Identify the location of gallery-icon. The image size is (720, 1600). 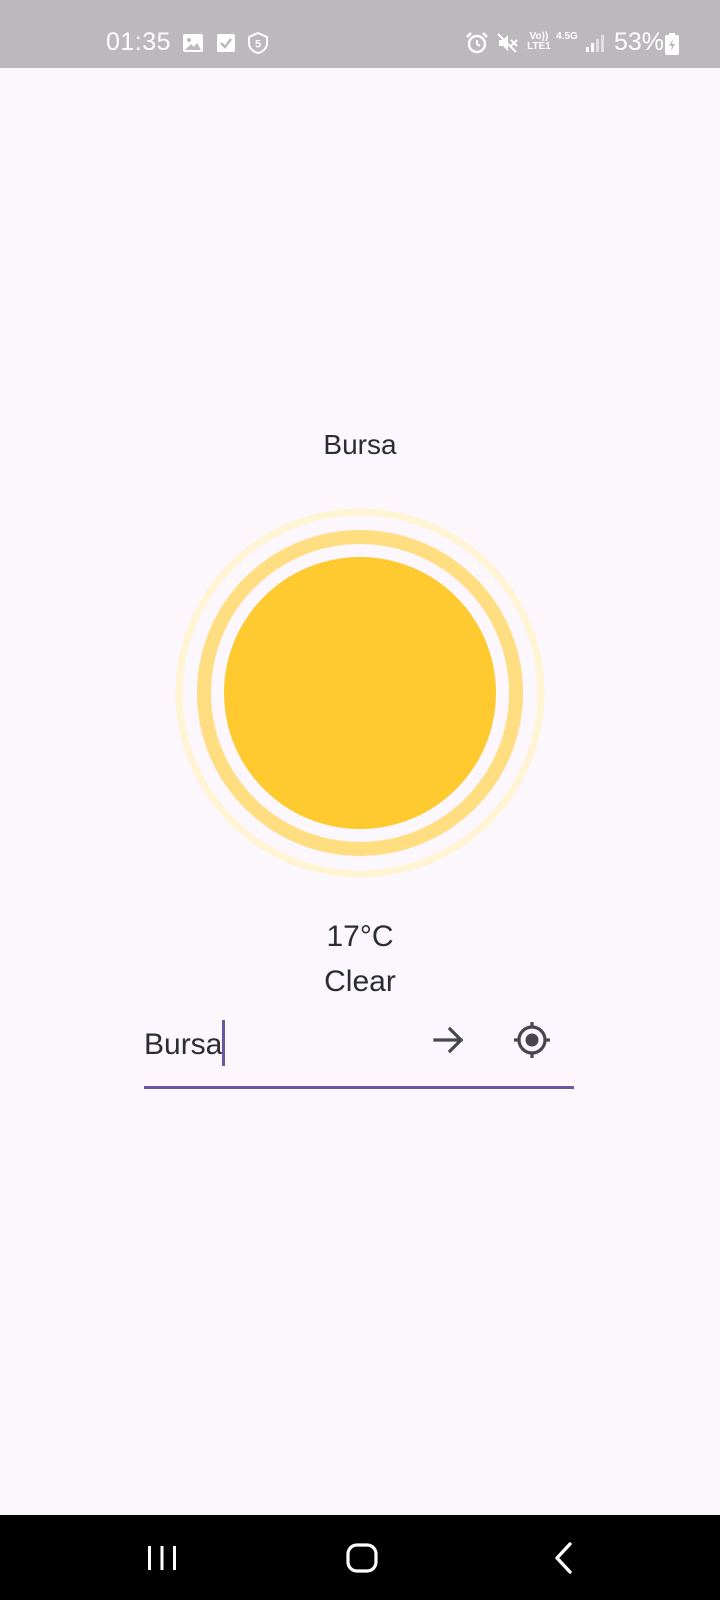
(193, 43).